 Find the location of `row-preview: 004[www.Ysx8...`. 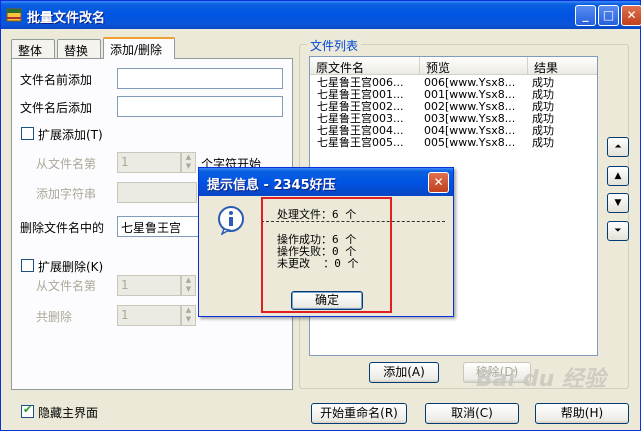

row-preview: 004[www.Ysx8... is located at coordinates (470, 131).